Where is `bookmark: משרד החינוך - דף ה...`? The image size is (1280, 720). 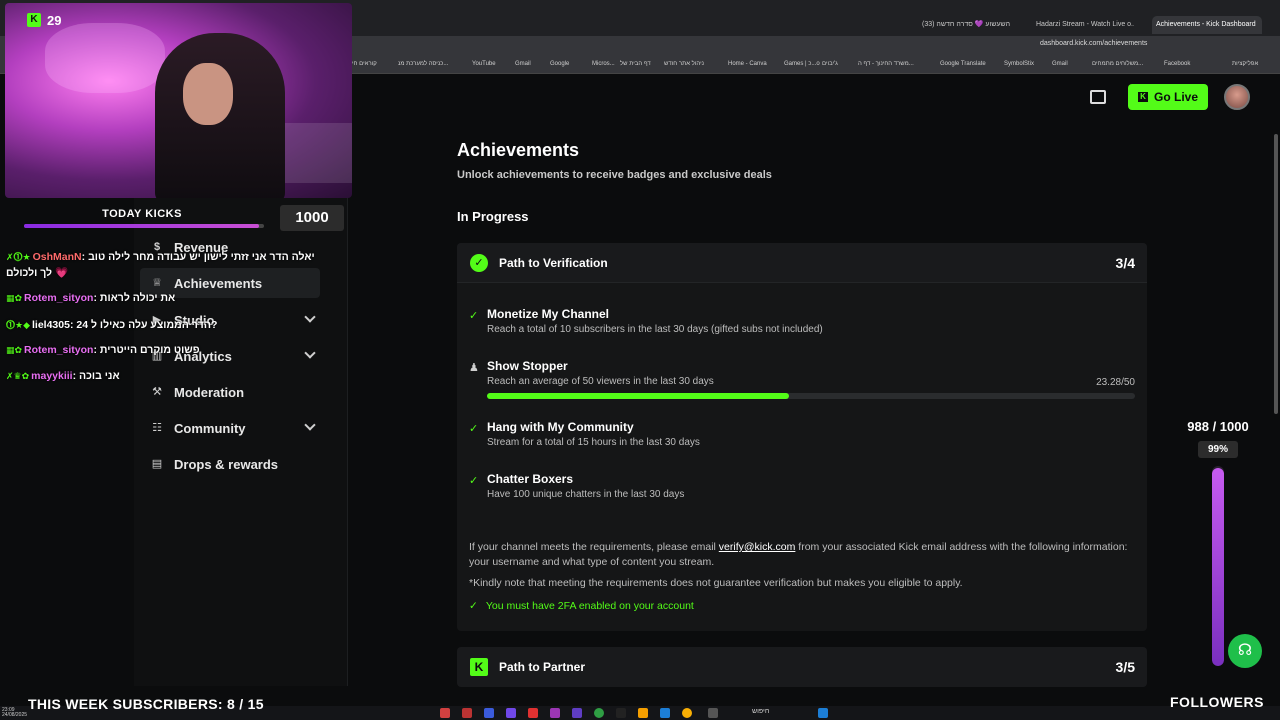 bookmark: משרד החינוך - דף ה... is located at coordinates (886, 64).